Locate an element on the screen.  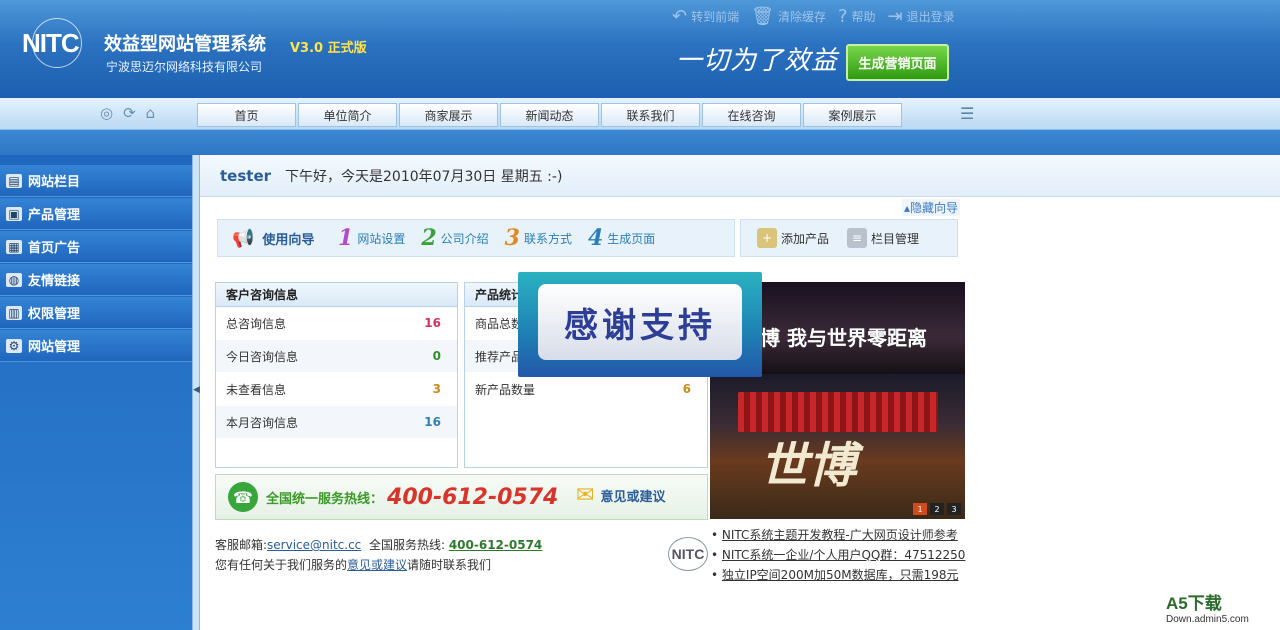
refresh-icon: ⟳ is located at coordinates (129, 113).